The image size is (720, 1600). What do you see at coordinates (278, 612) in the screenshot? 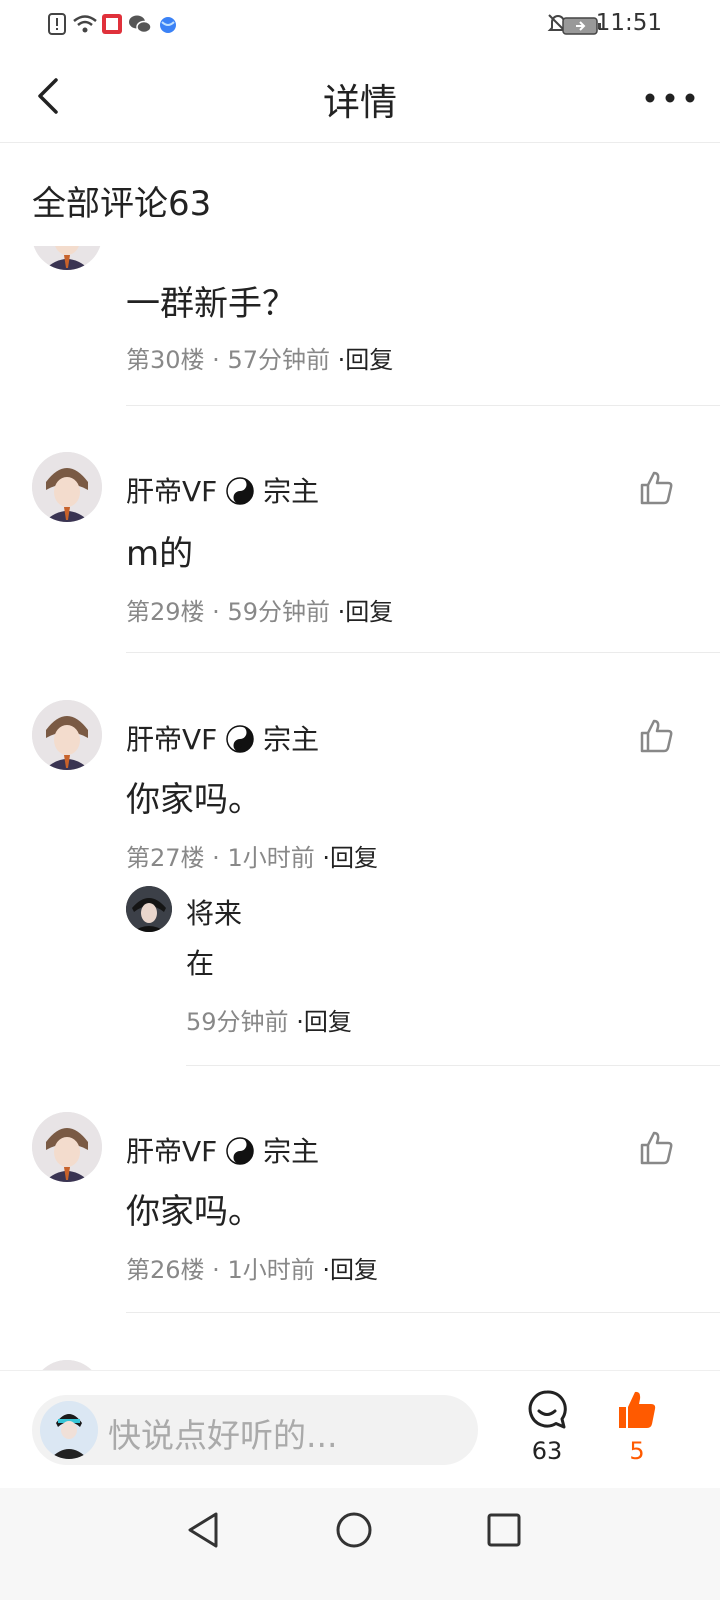
I see `comment-time: 59分钟前` at bounding box center [278, 612].